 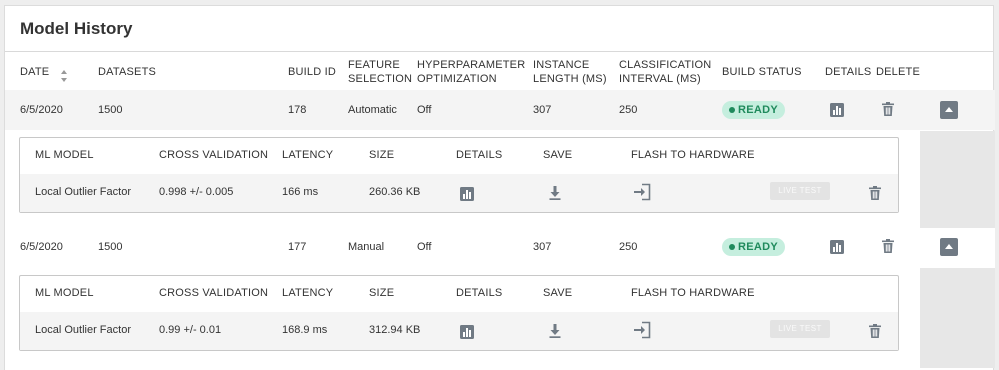 I want to click on model-size: 260.36 KB, so click(x=395, y=192).